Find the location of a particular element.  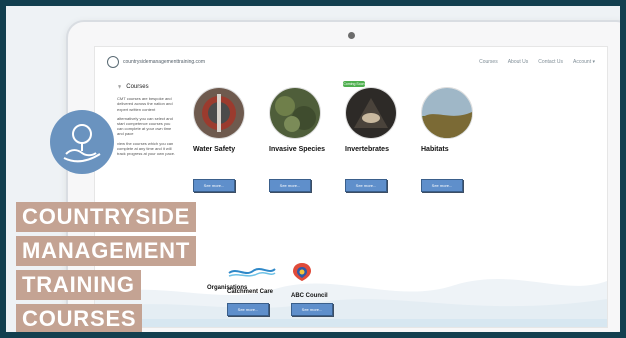

nav-contact: Contact Us is located at coordinates (550, 62).